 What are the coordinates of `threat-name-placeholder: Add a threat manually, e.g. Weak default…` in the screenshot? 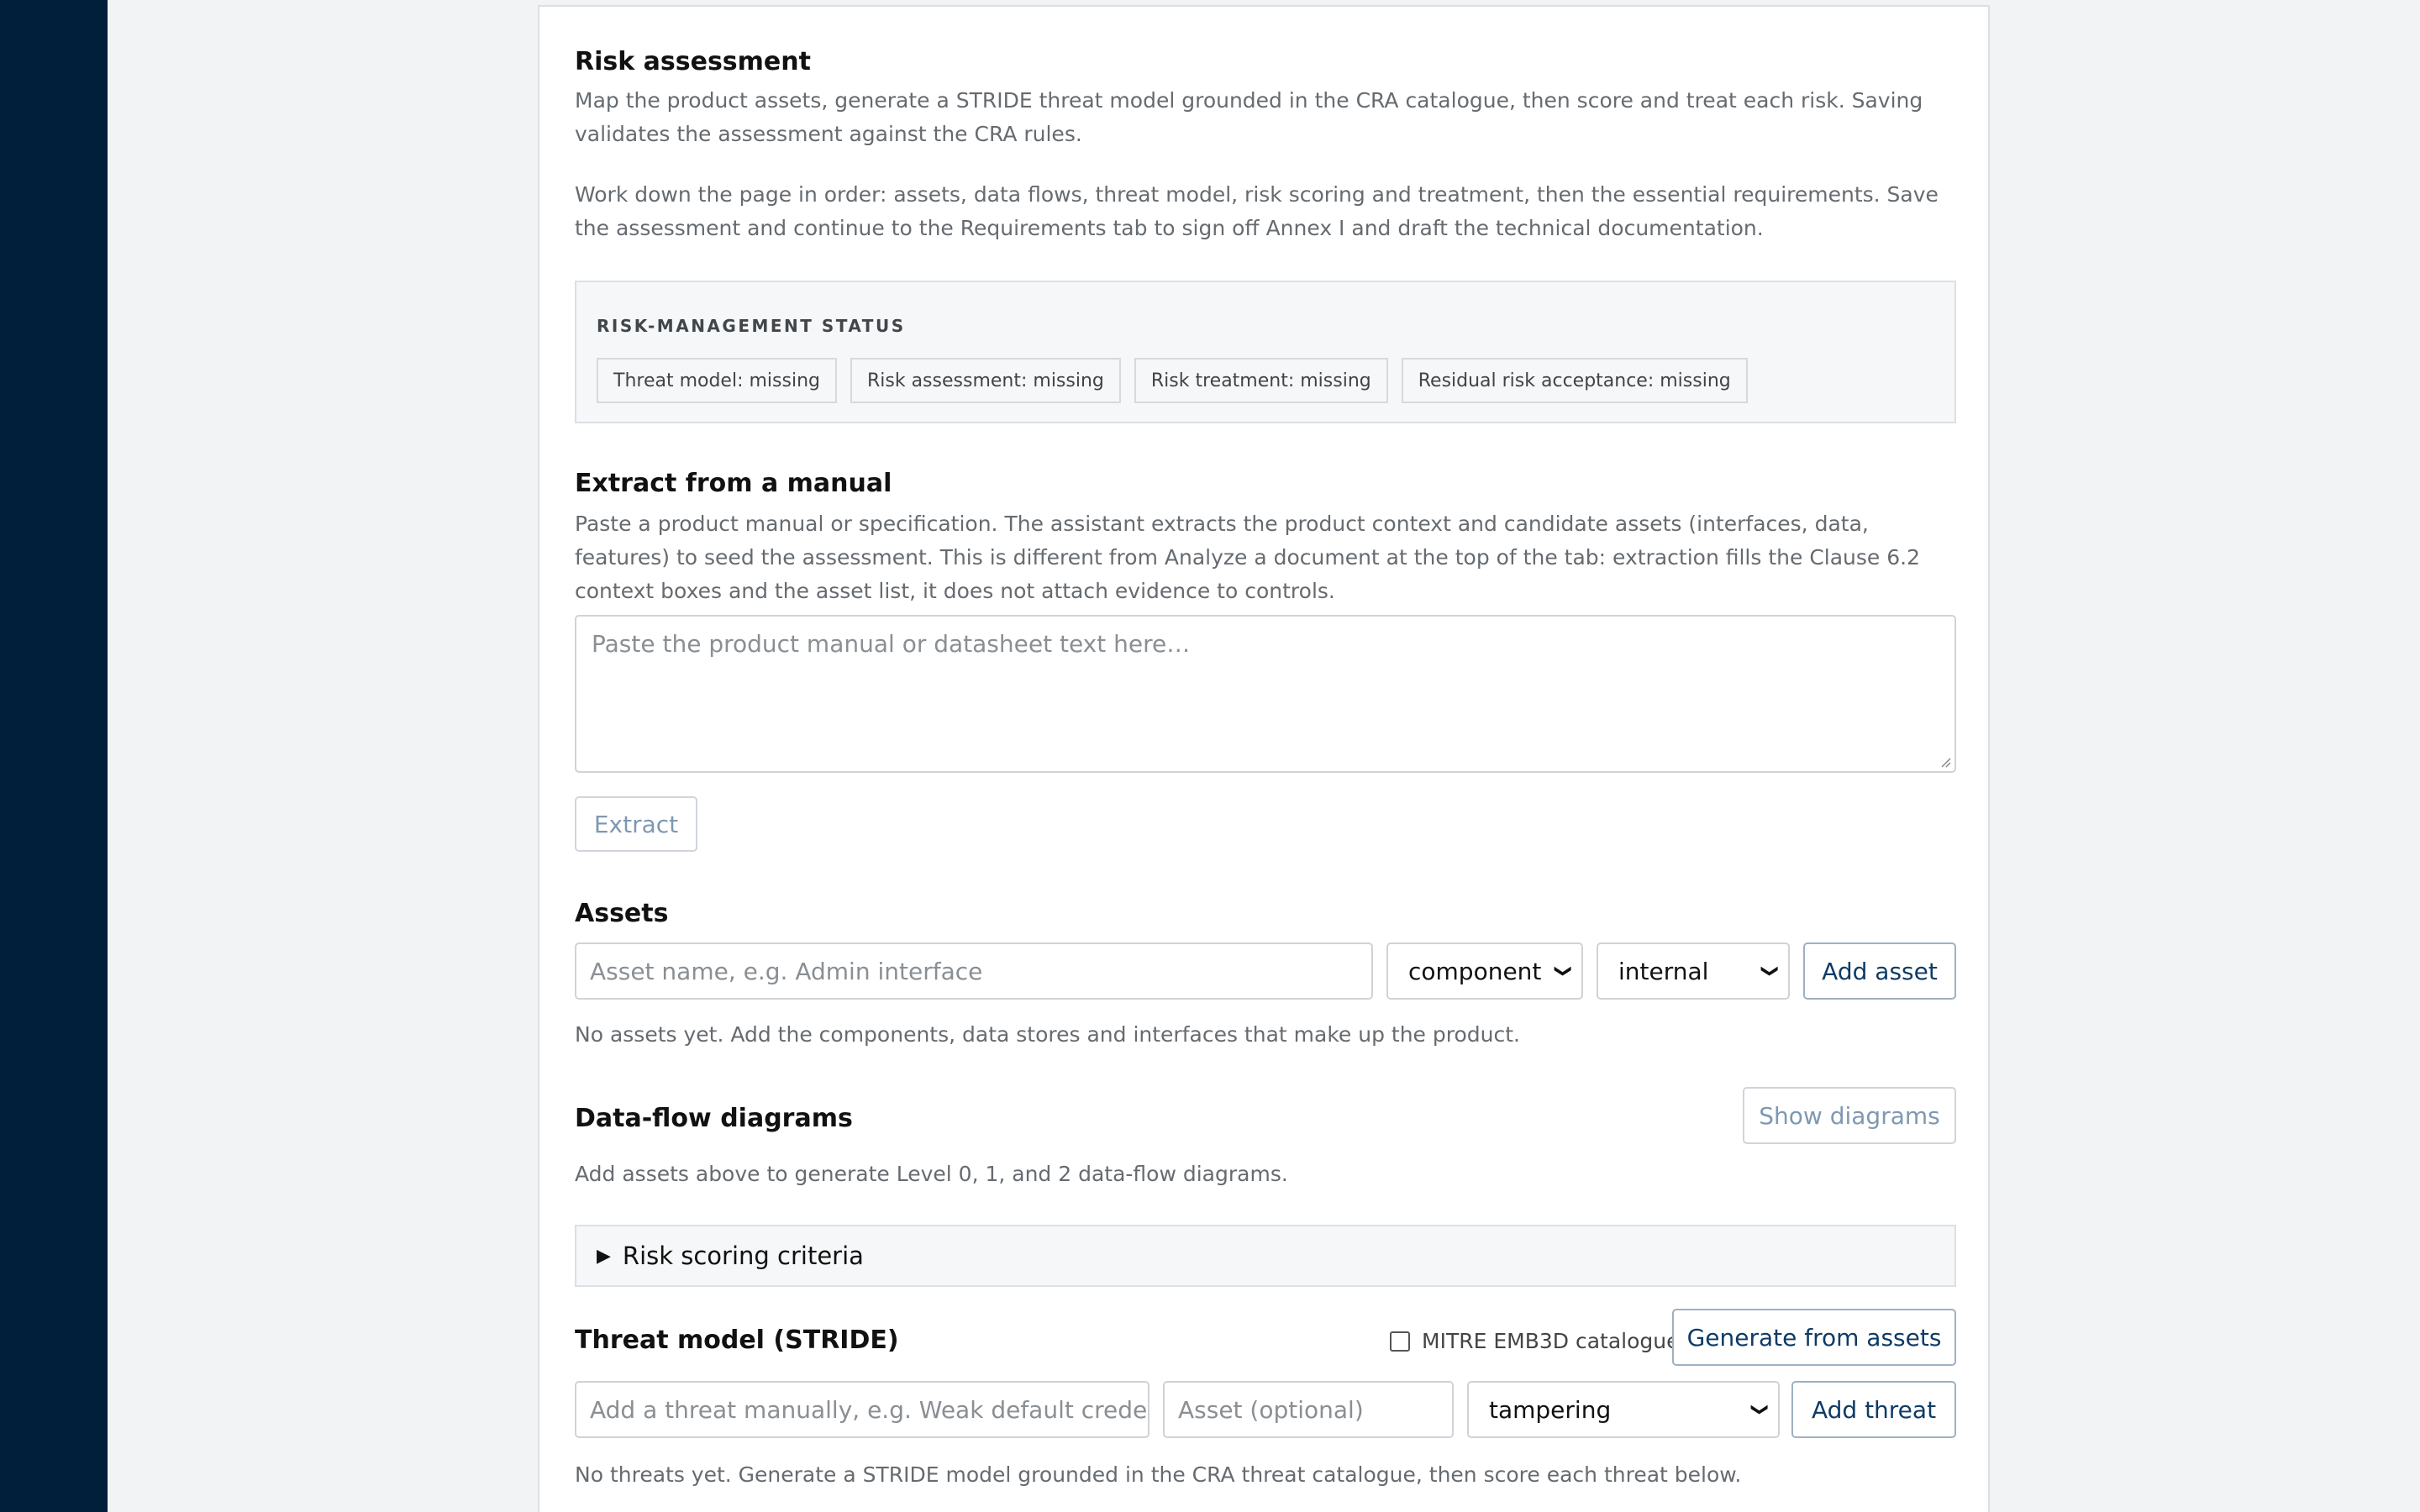 It's located at (870, 1409).